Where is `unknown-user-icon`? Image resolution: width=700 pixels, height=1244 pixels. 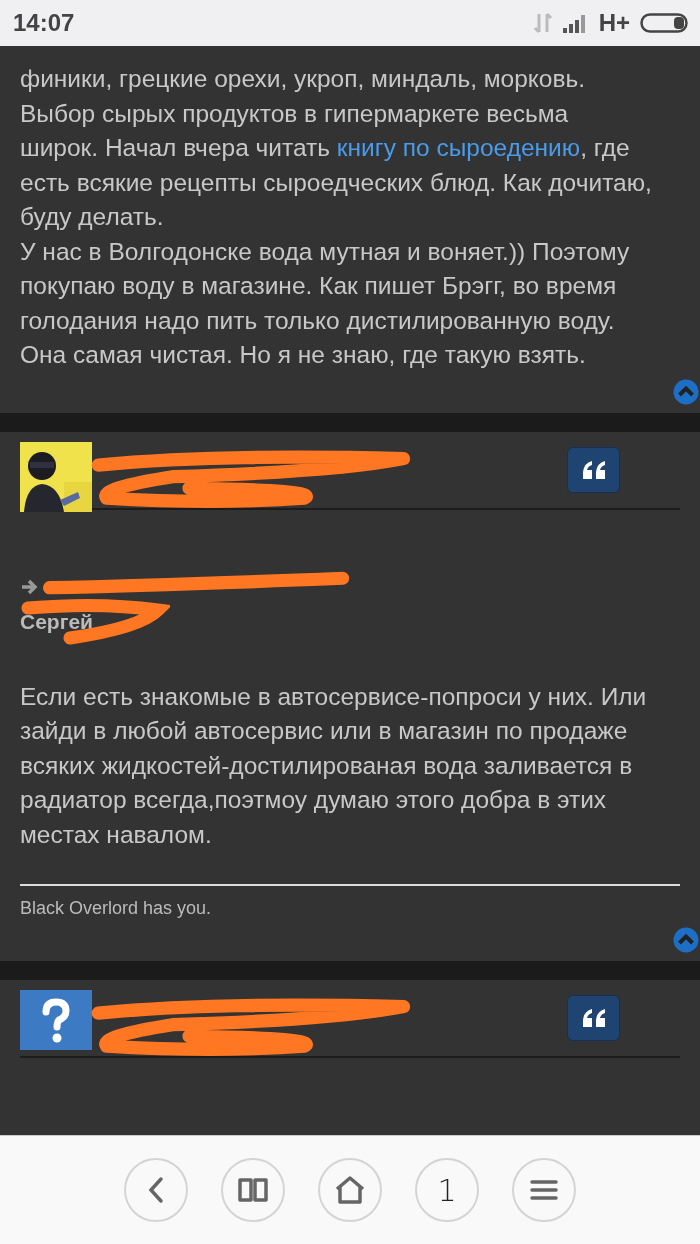 unknown-user-icon is located at coordinates (56, 1020).